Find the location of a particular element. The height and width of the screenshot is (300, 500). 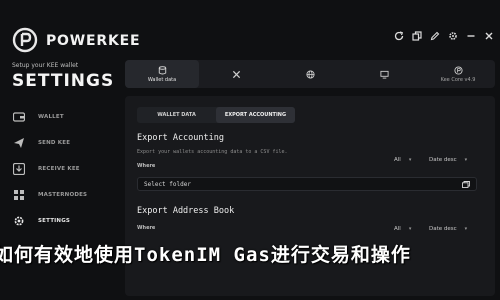

powerkee-logo-icon is located at coordinates (25, 40).